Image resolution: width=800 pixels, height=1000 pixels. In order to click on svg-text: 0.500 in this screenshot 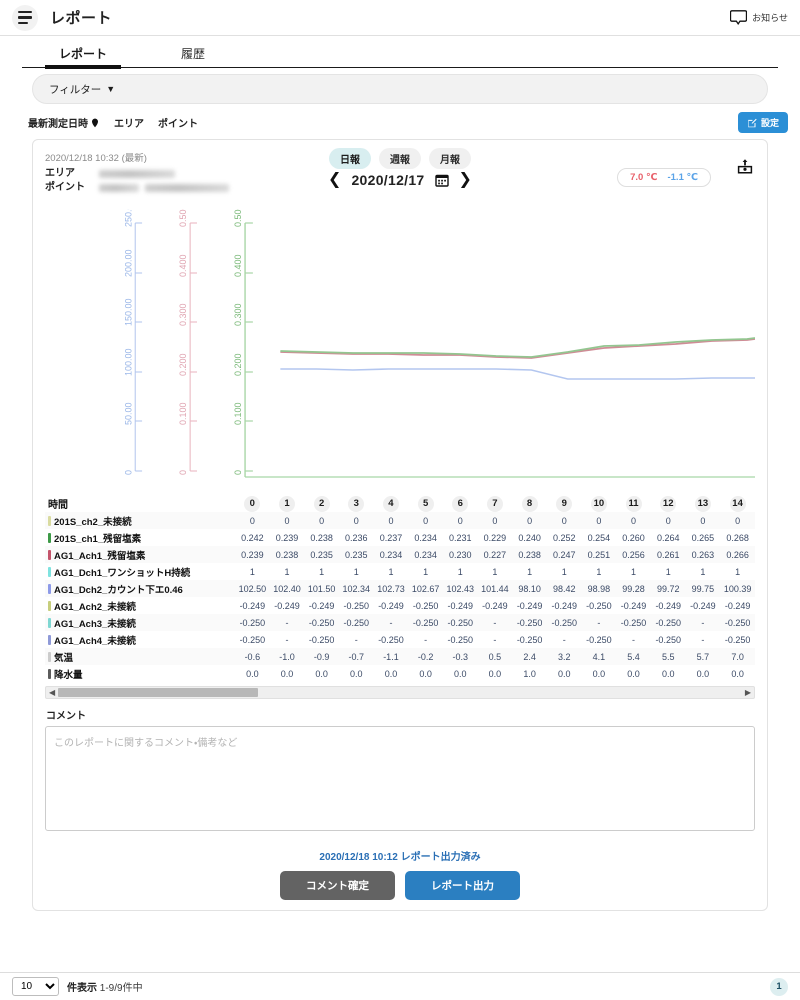, I will do `click(183, 218)`.